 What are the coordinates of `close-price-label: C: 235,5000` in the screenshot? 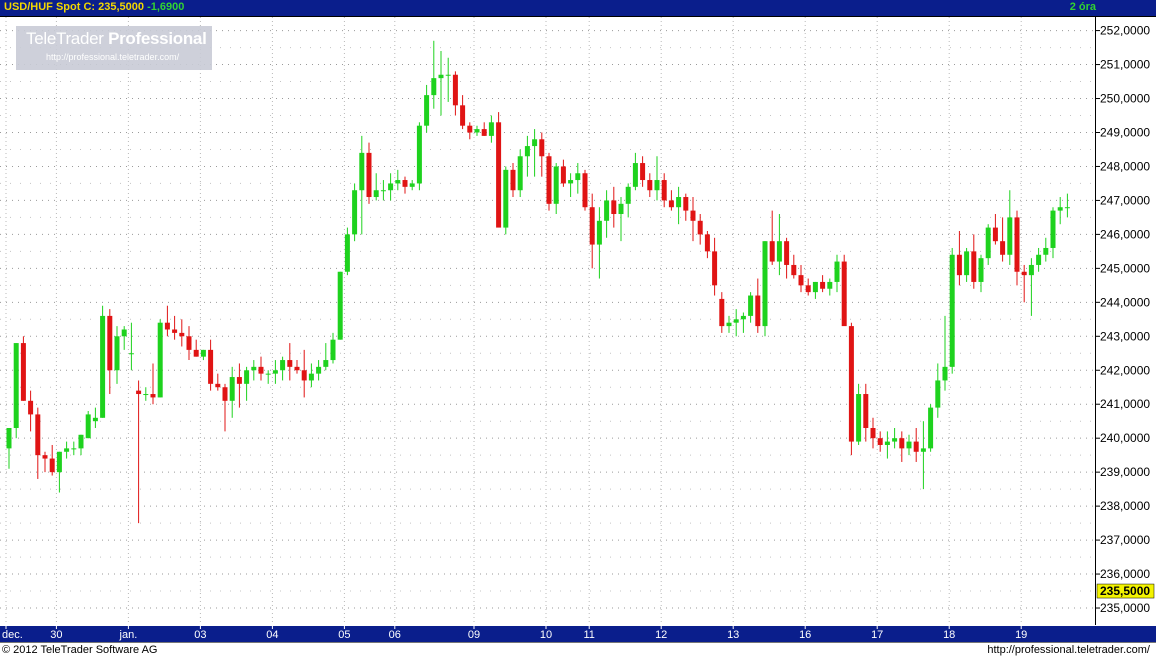 It's located at (113, 7).